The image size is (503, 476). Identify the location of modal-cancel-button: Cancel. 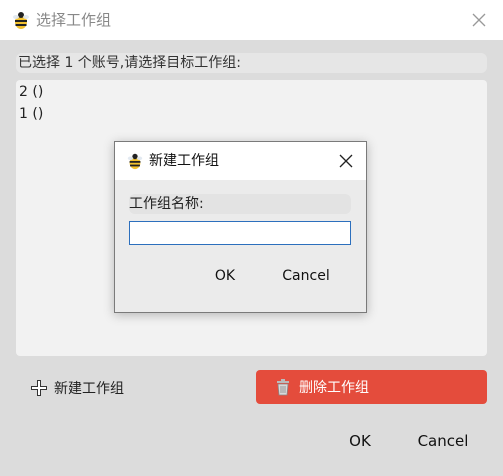
(306, 276).